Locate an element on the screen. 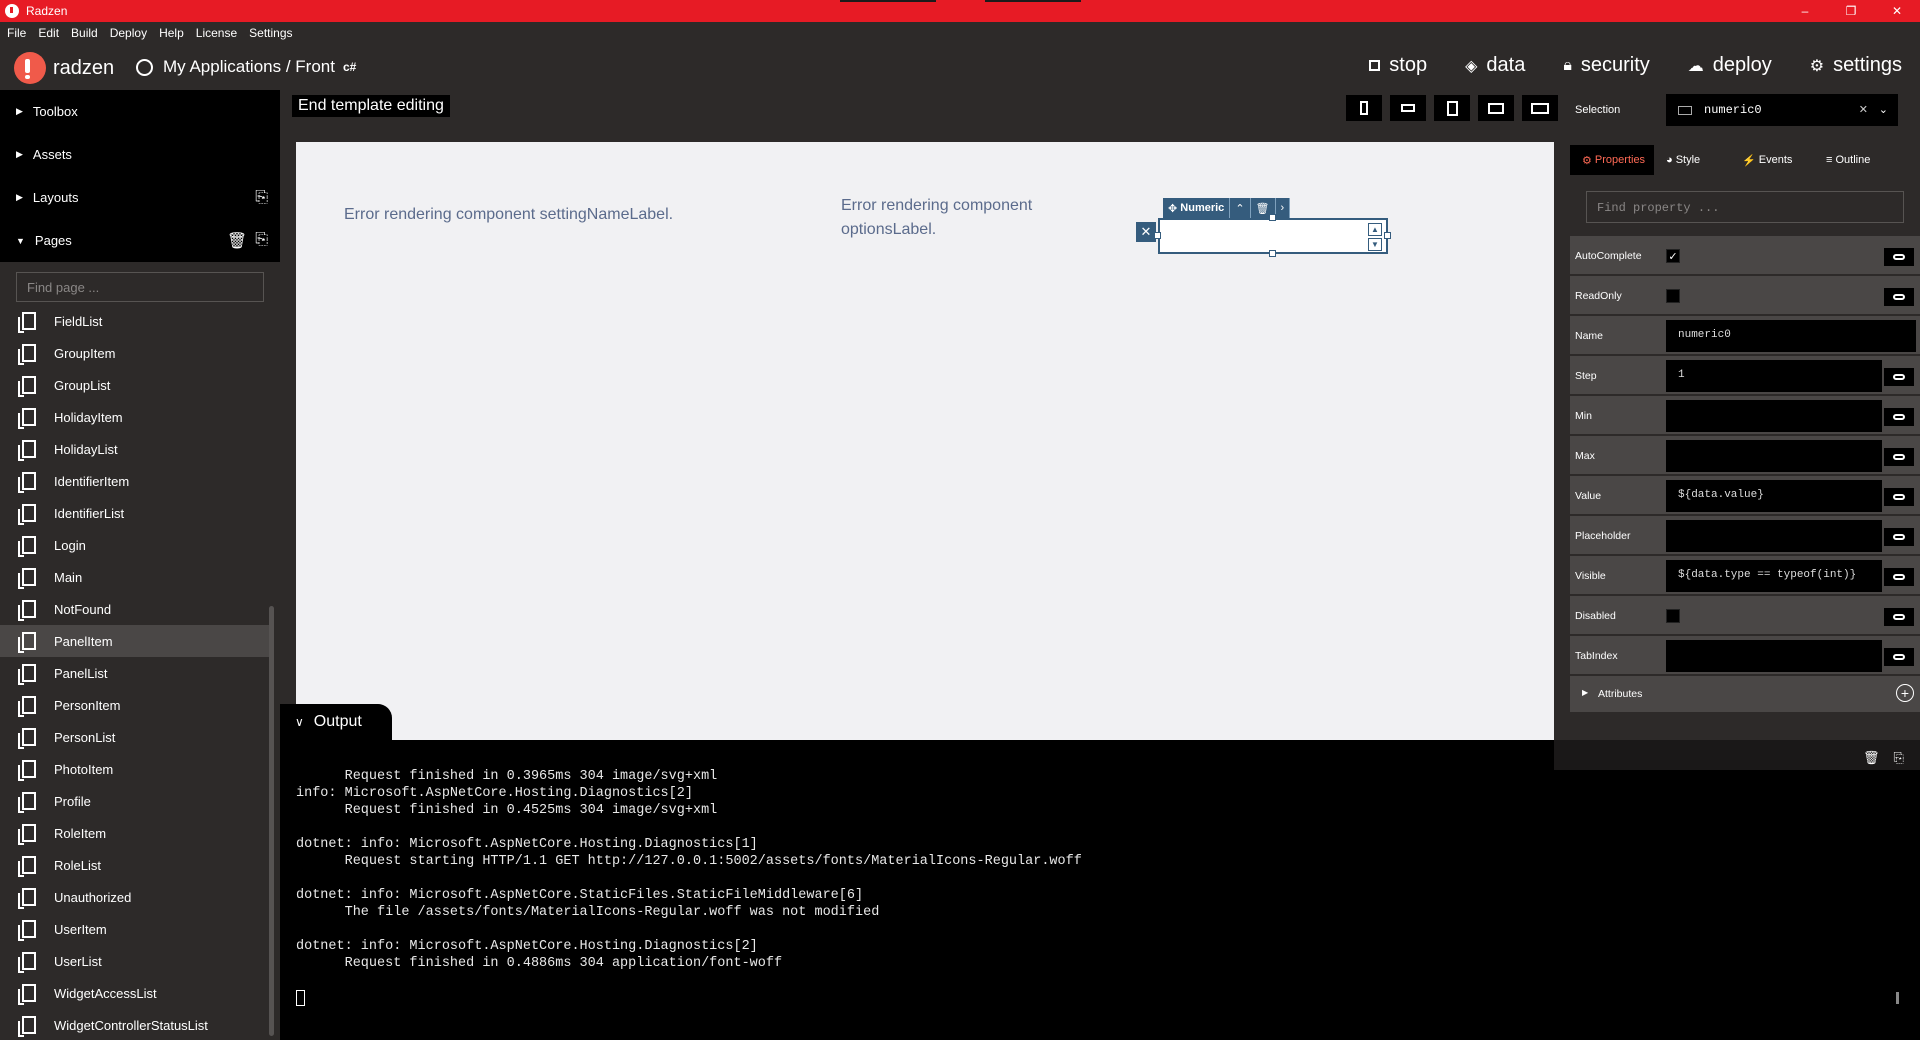  restore-button: ❐ is located at coordinates (1851, 11).